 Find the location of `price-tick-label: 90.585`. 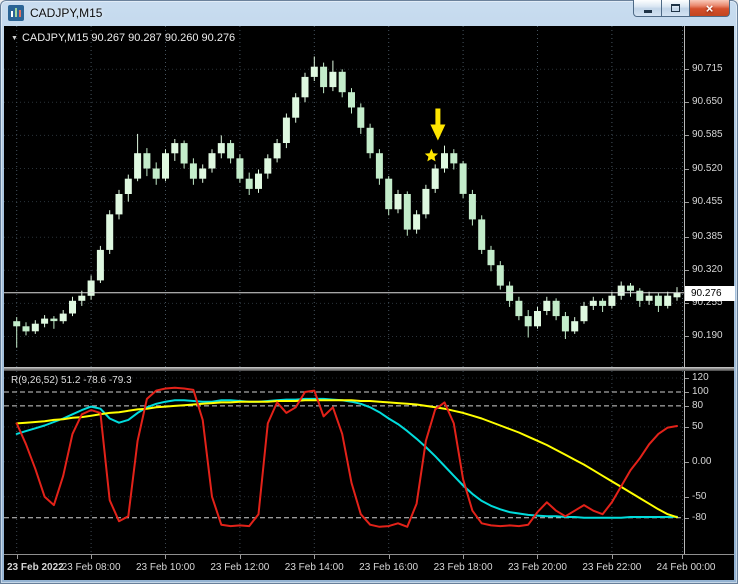

price-tick-label: 90.585 is located at coordinates (707, 135).